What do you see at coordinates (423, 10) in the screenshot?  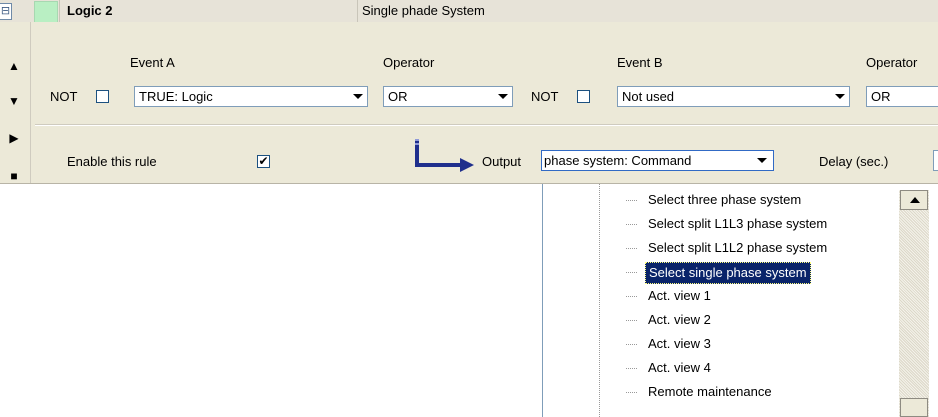 I see `system-name: Single phade System` at bounding box center [423, 10].